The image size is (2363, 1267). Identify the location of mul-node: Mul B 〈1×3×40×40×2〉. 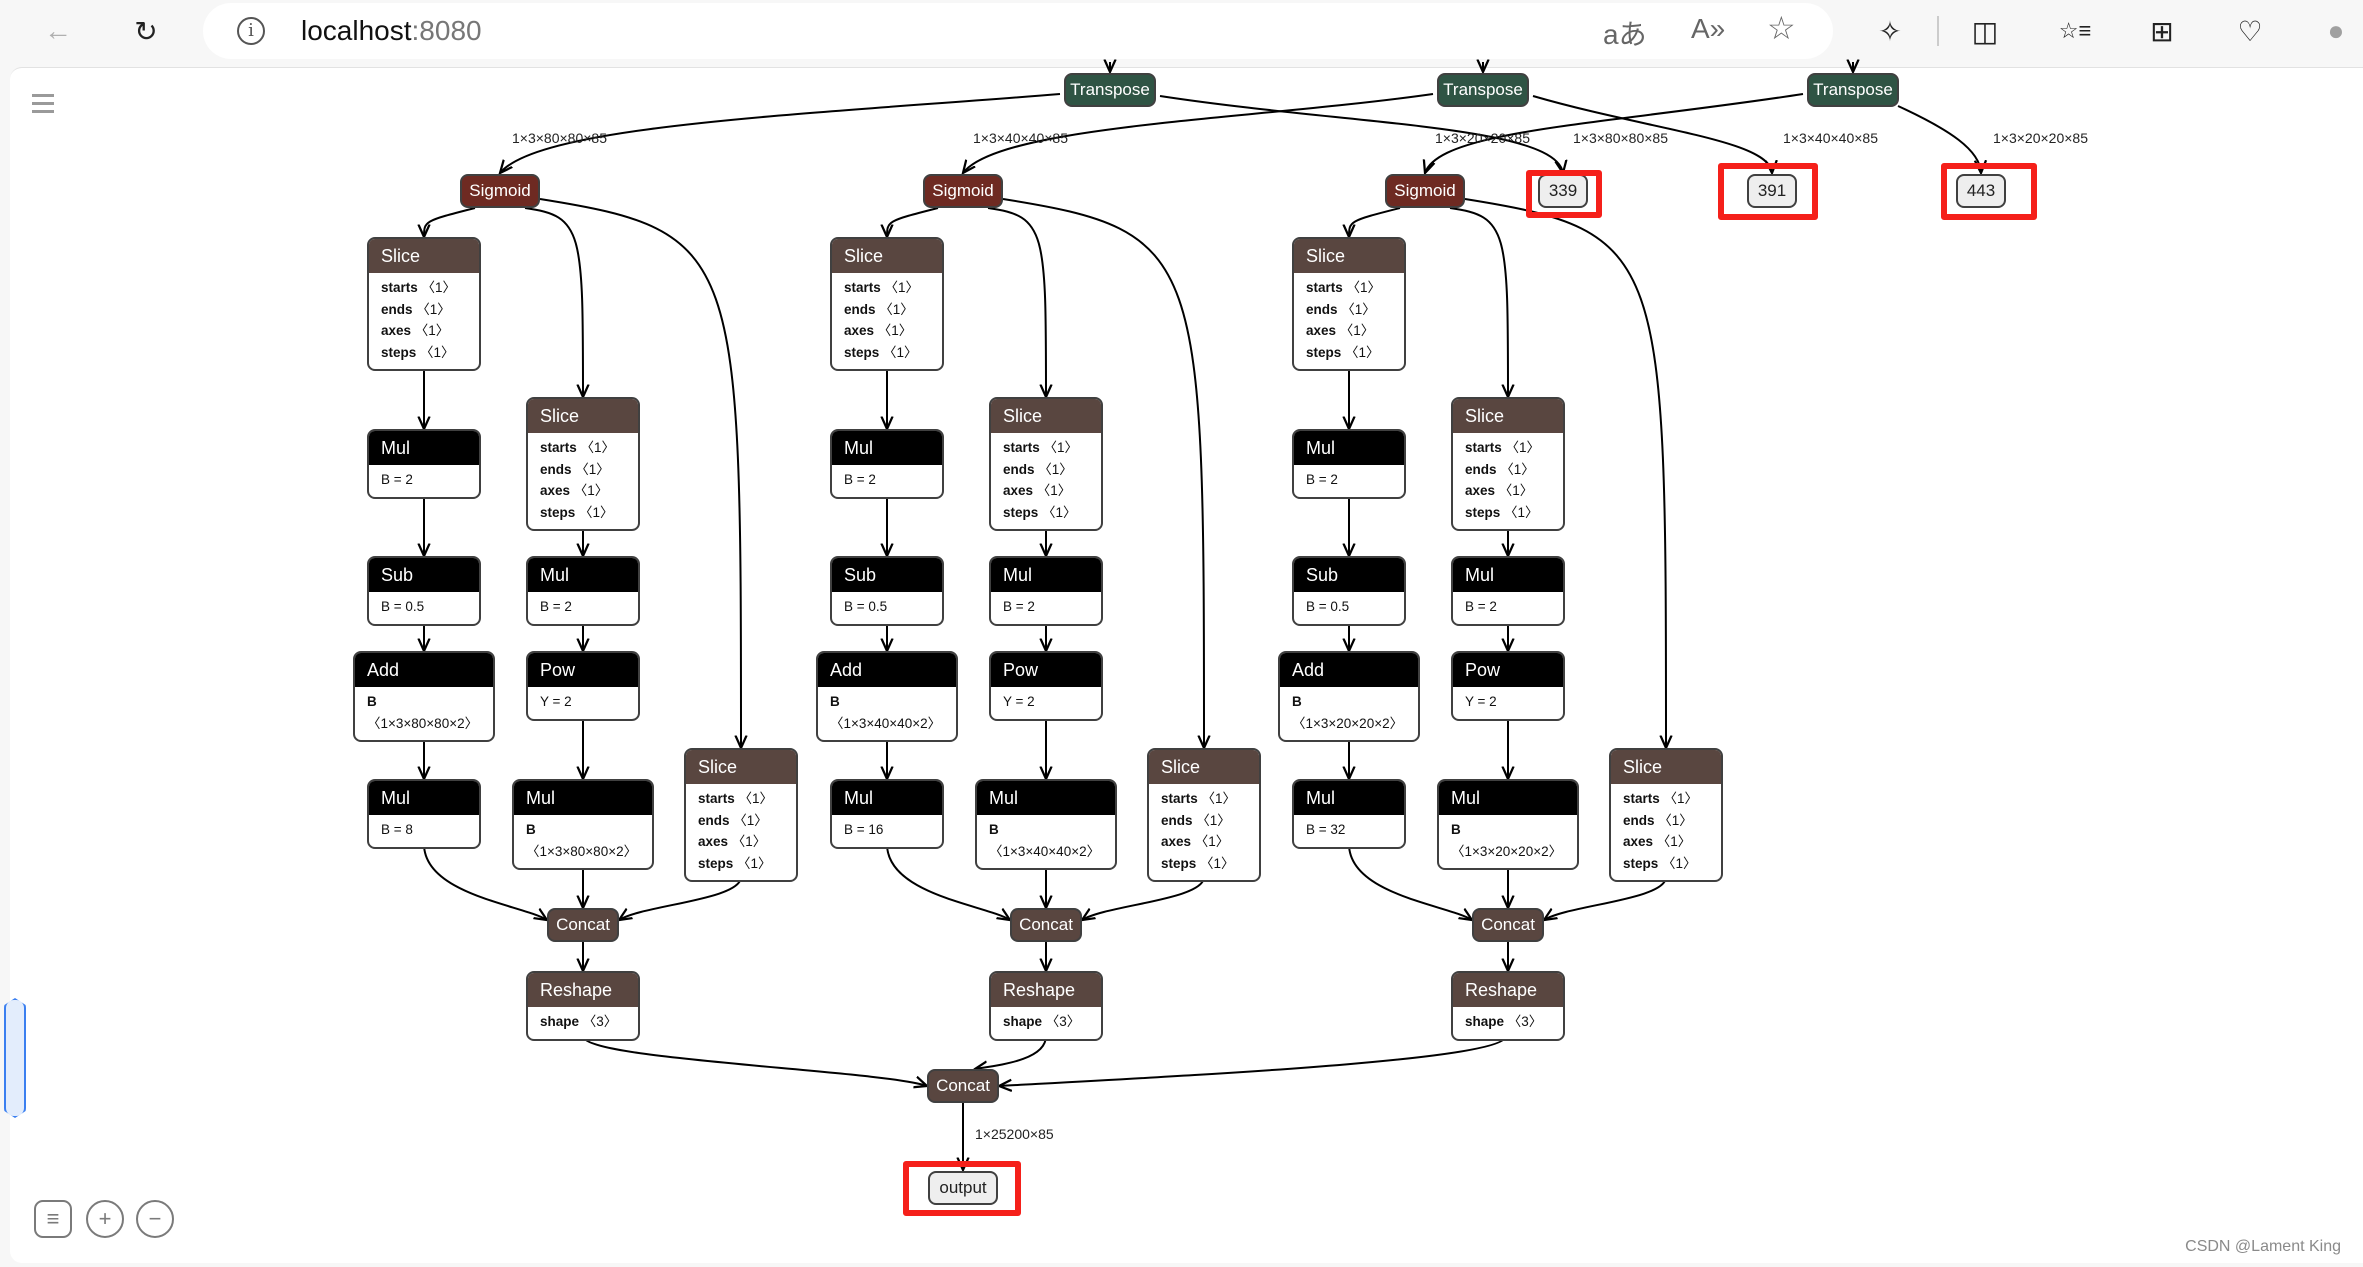
(1046, 824).